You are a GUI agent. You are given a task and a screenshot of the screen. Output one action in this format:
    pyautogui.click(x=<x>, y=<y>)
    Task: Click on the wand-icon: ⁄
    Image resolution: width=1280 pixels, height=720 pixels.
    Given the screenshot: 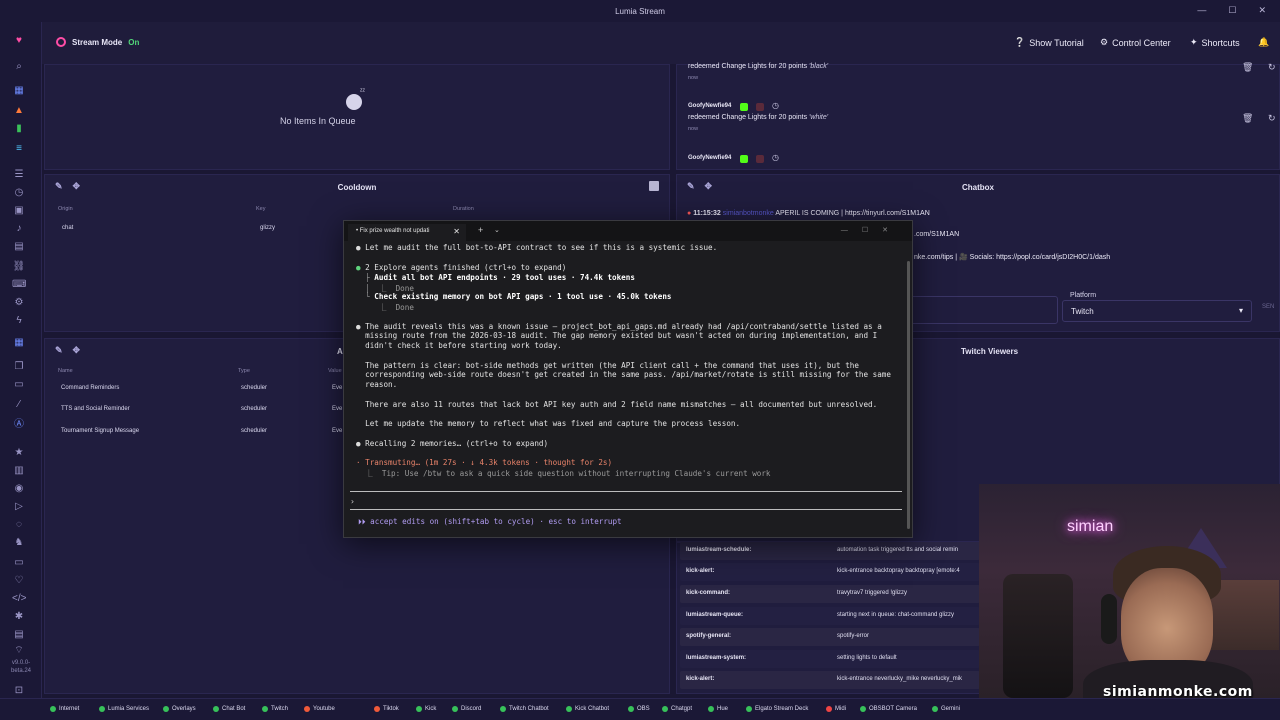 What is the action you would take?
    pyautogui.click(x=19, y=405)
    